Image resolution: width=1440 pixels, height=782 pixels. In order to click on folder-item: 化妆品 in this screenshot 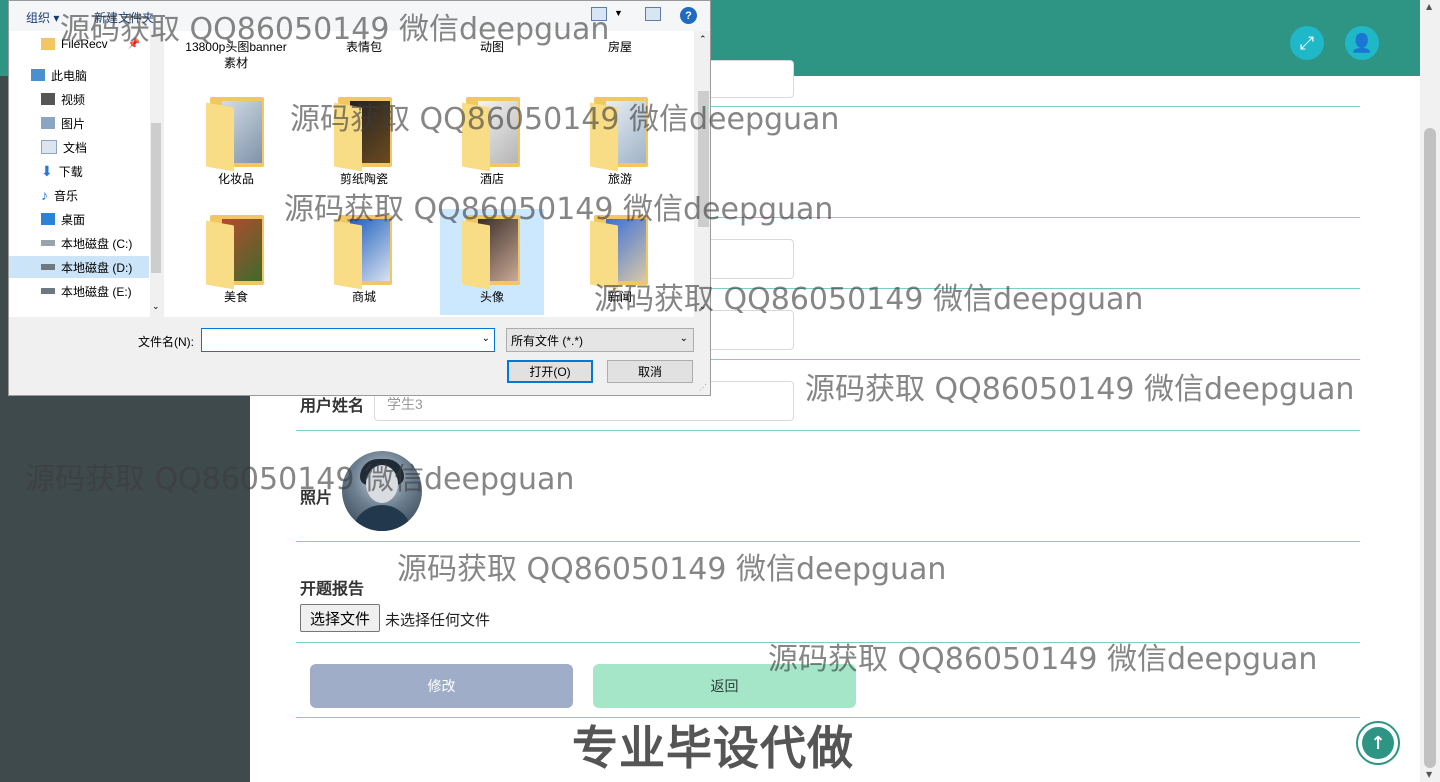, I will do `click(236, 139)`.